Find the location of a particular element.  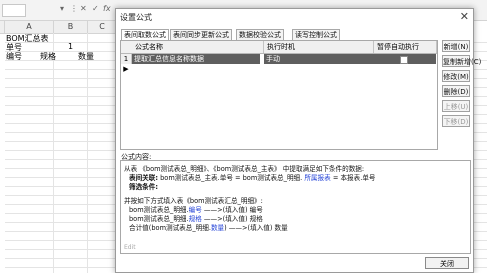

new-button: 新增(N) is located at coordinates (456, 46).